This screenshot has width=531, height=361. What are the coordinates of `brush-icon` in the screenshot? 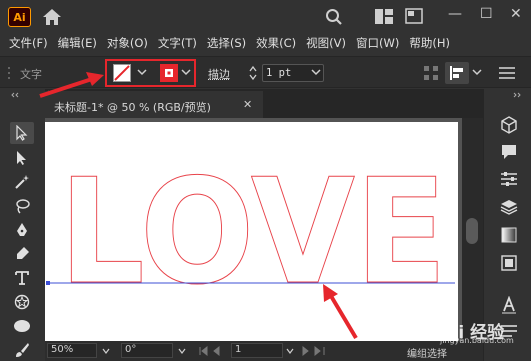 It's located at (22, 350).